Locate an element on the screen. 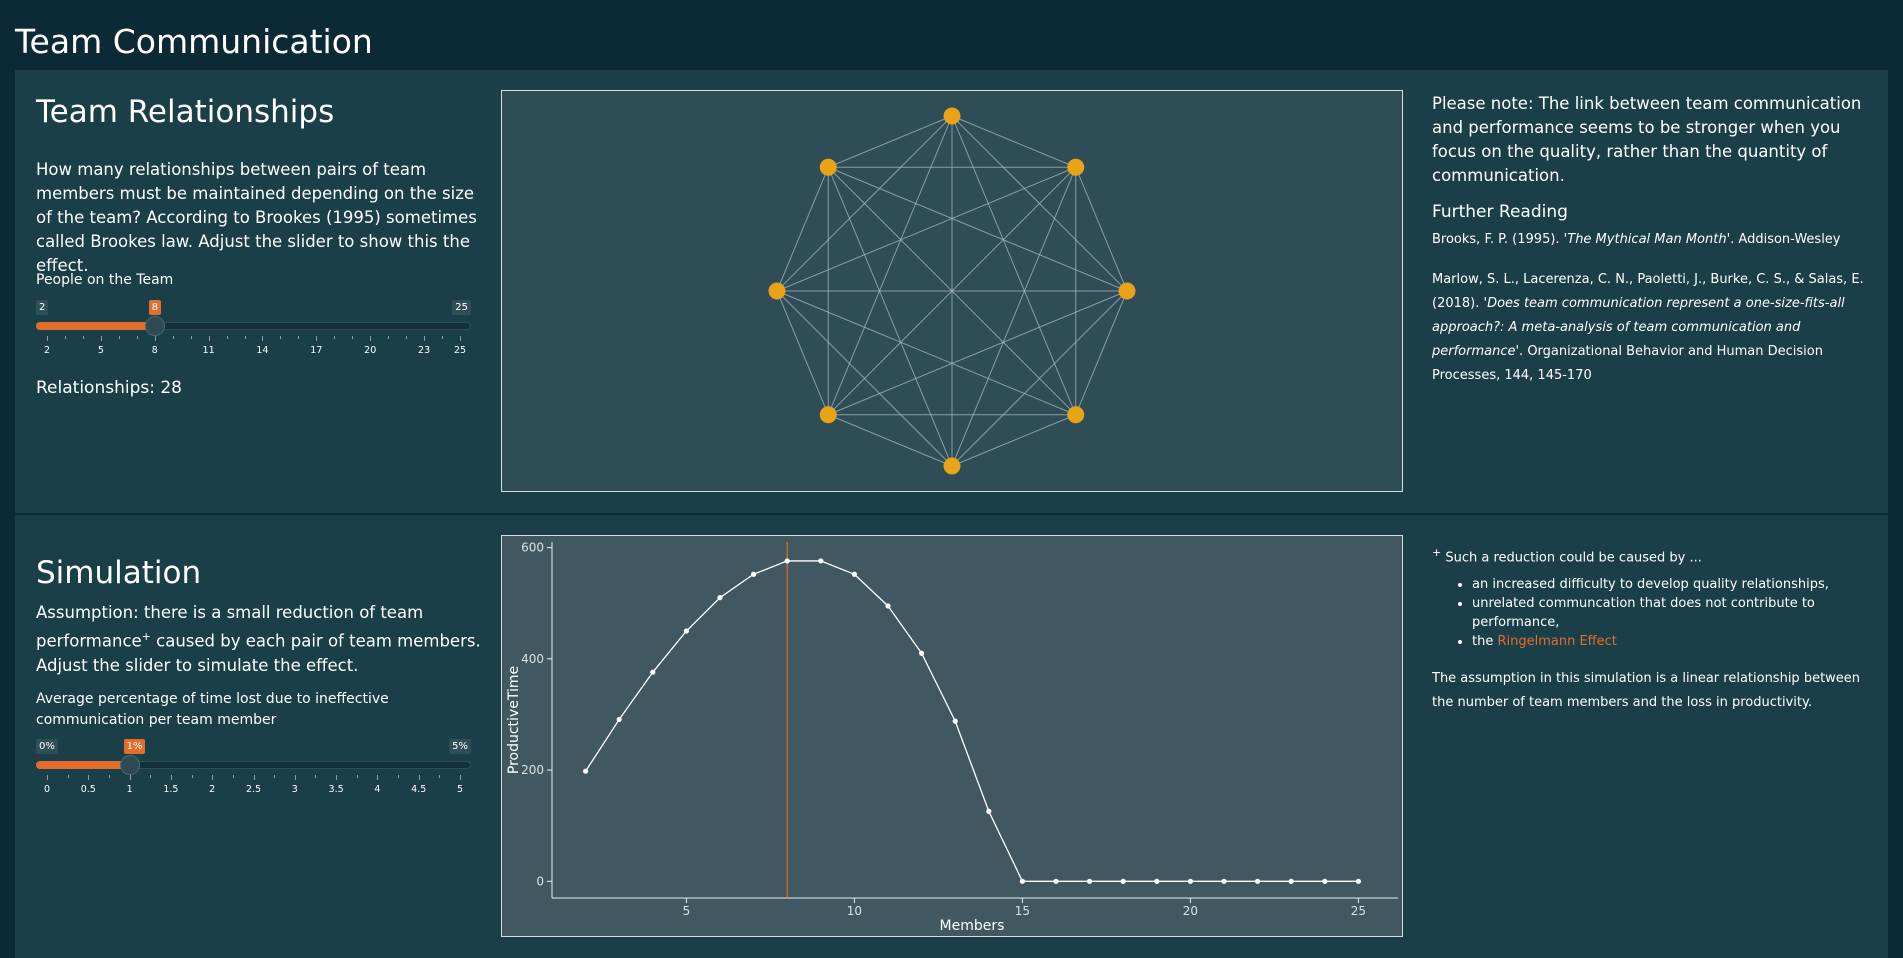 This screenshot has height=958, width=1903. slider-tick-label: 11 is located at coordinates (208, 350).